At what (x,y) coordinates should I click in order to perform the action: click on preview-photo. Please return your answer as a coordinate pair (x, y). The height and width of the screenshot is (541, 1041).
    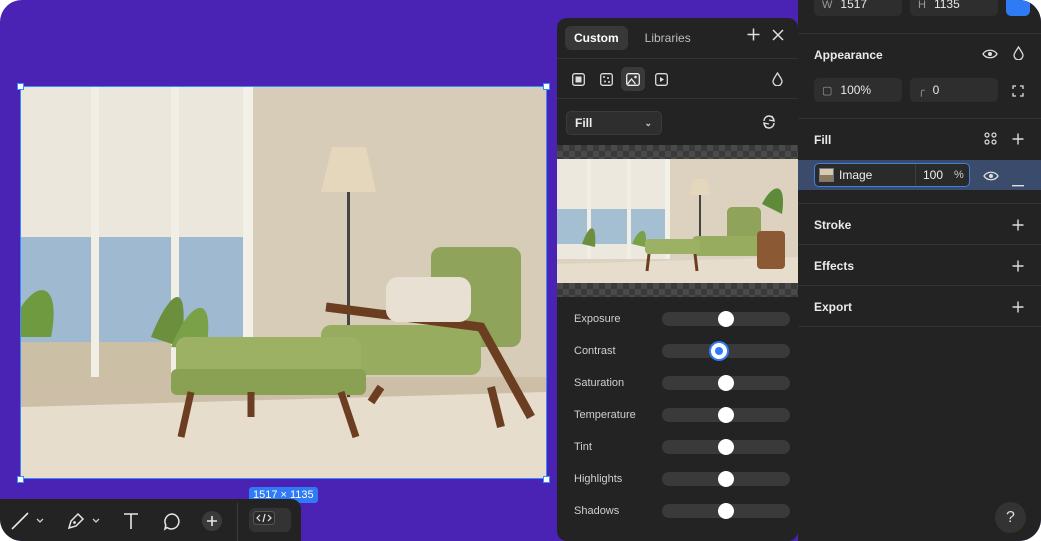
    Looking at the image, I should click on (677, 221).